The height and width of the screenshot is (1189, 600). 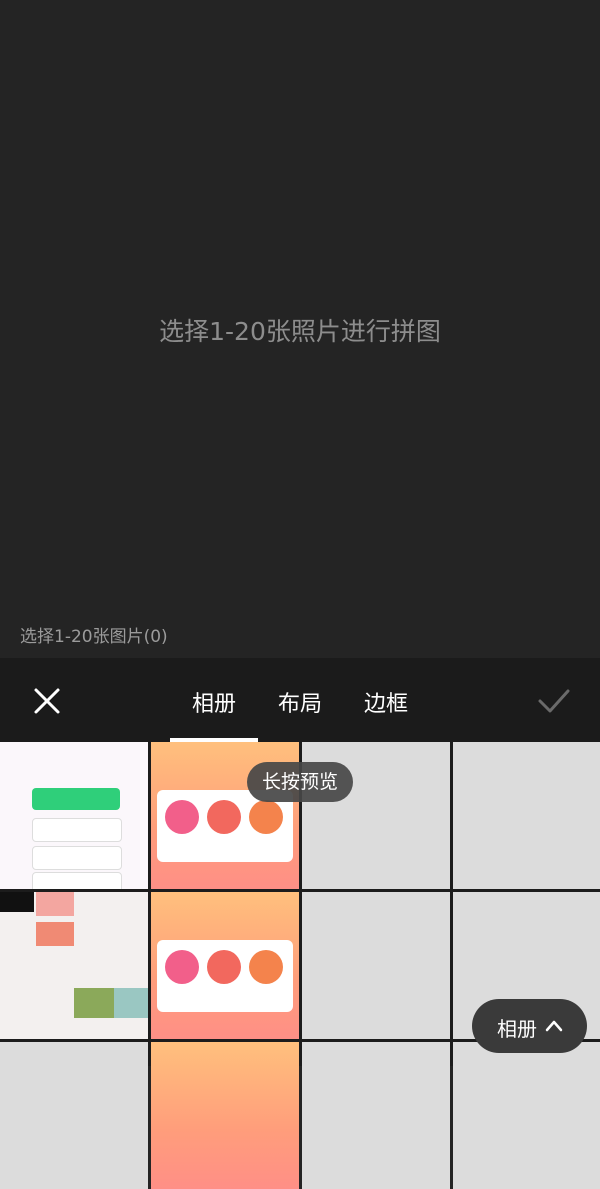 What do you see at coordinates (386, 701) in the screenshot?
I see `tab-border: 边框` at bounding box center [386, 701].